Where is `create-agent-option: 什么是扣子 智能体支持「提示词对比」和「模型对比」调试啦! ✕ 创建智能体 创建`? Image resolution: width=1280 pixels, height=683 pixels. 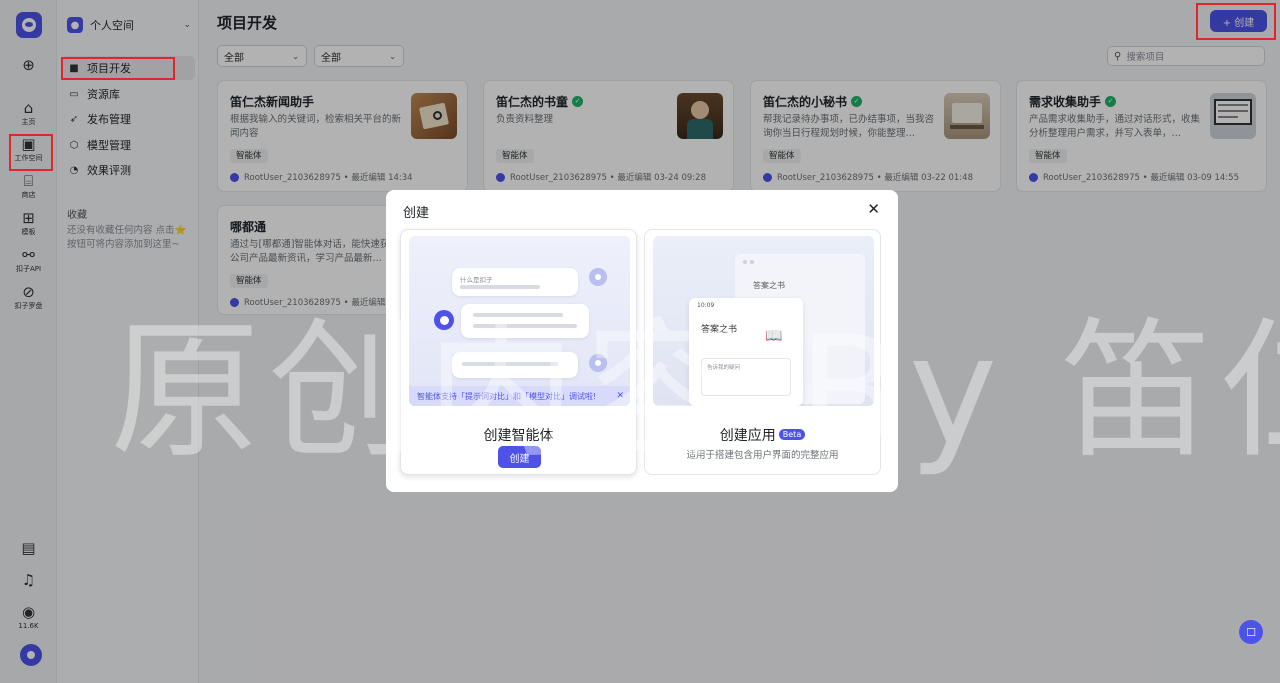 create-agent-option: 什么是扣子 智能体支持「提示词对比」和「模型对比」调试啦! ✕ 创建智能体 创建 is located at coordinates (518, 352).